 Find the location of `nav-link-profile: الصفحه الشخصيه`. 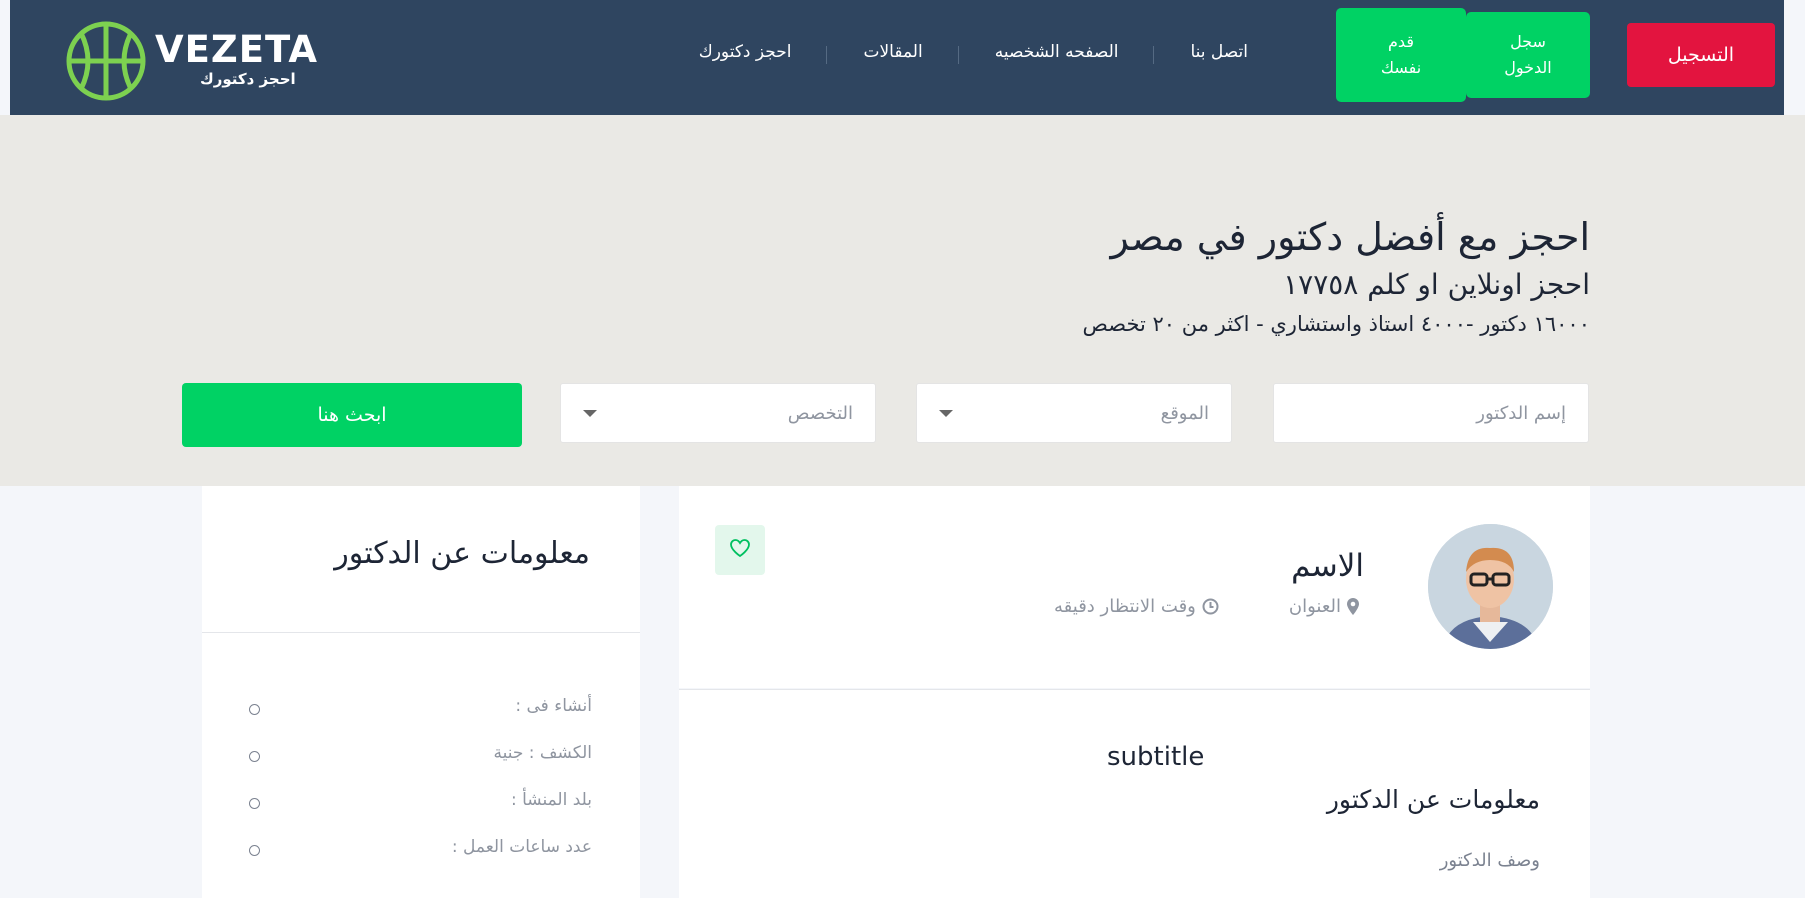

nav-link-profile: الصفحه الشخصيه is located at coordinates (1057, 53).